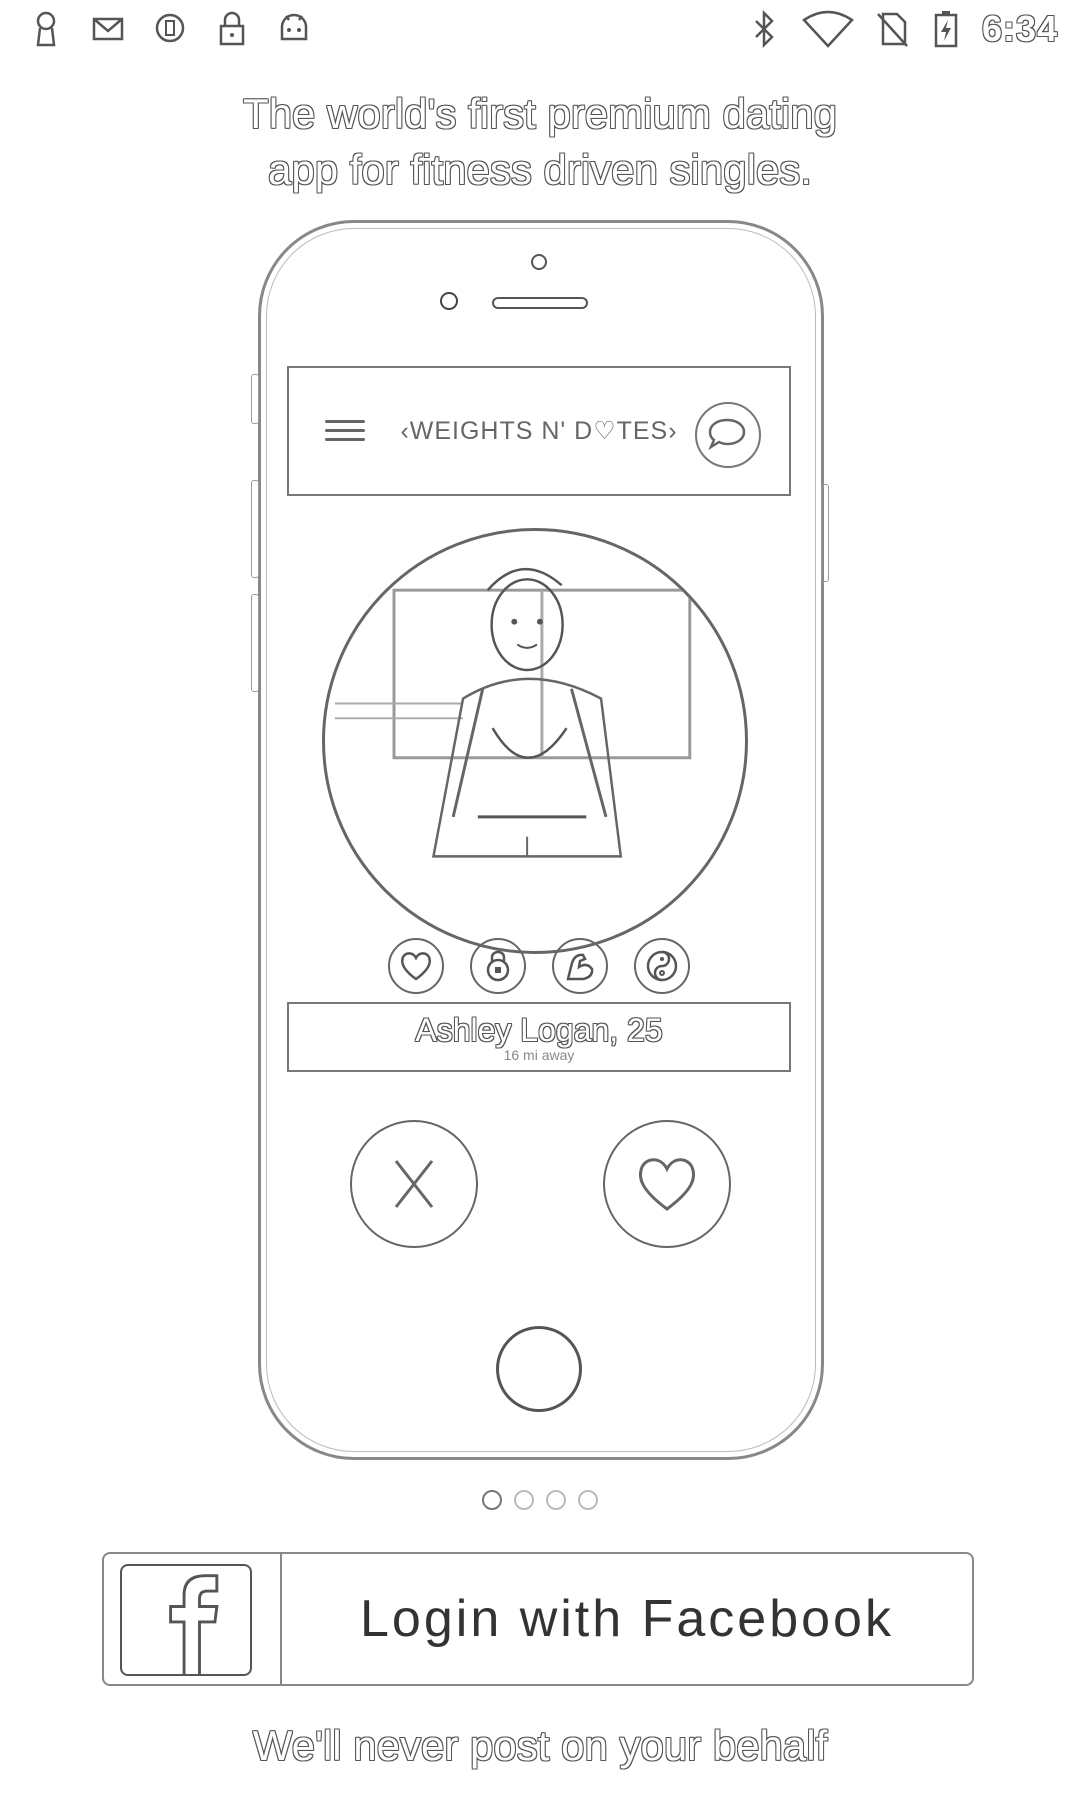  What do you see at coordinates (1019, 28) in the screenshot?
I see `status-time: 6:34` at bounding box center [1019, 28].